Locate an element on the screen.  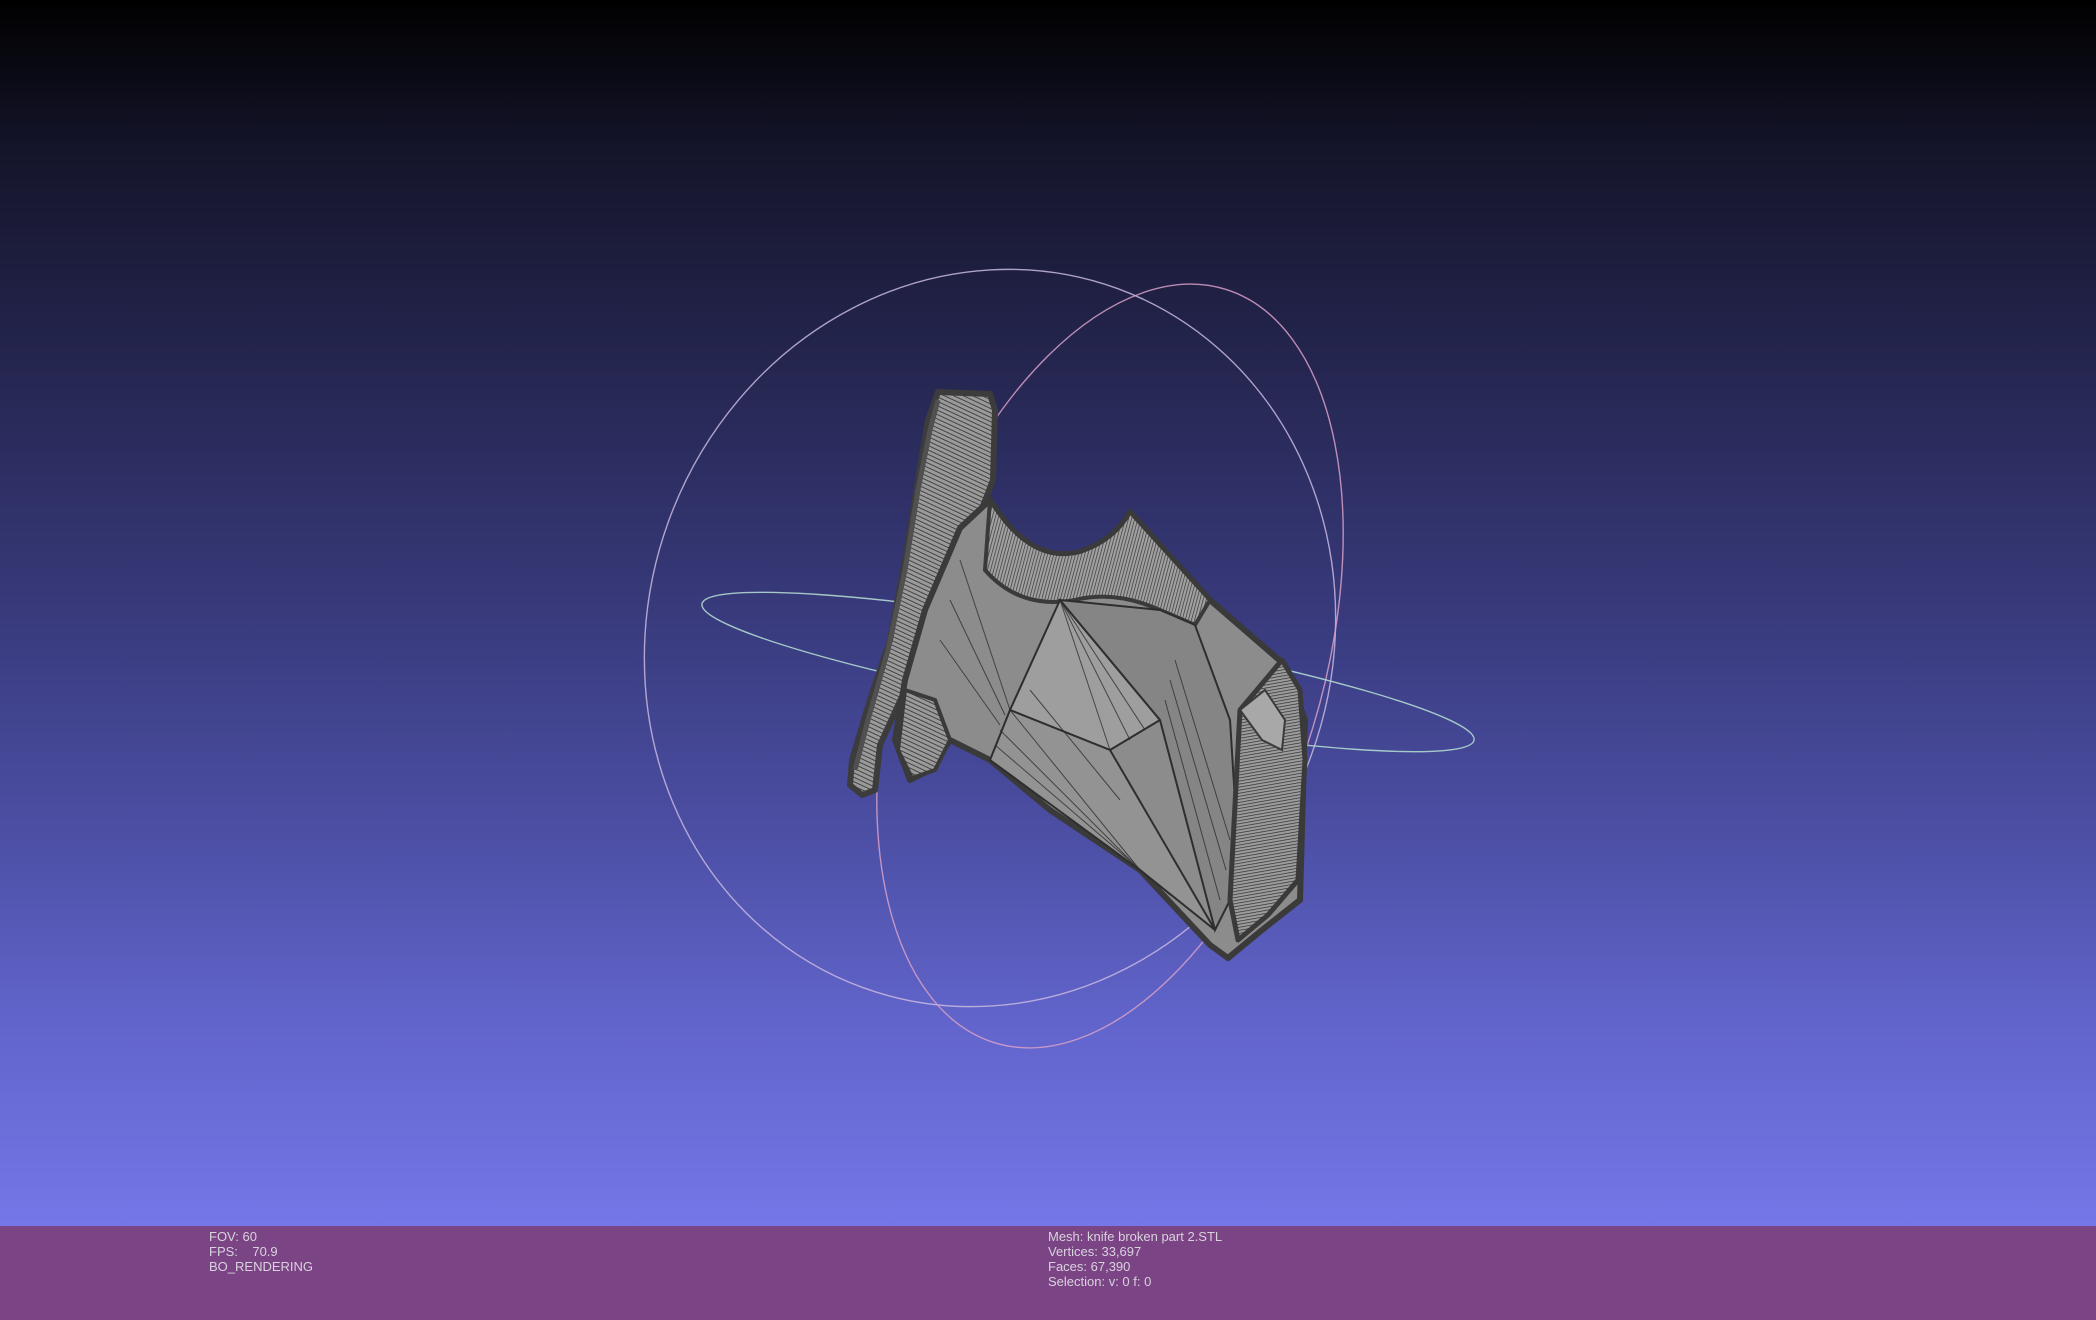
mesh-model is located at coordinates (1077, 675).